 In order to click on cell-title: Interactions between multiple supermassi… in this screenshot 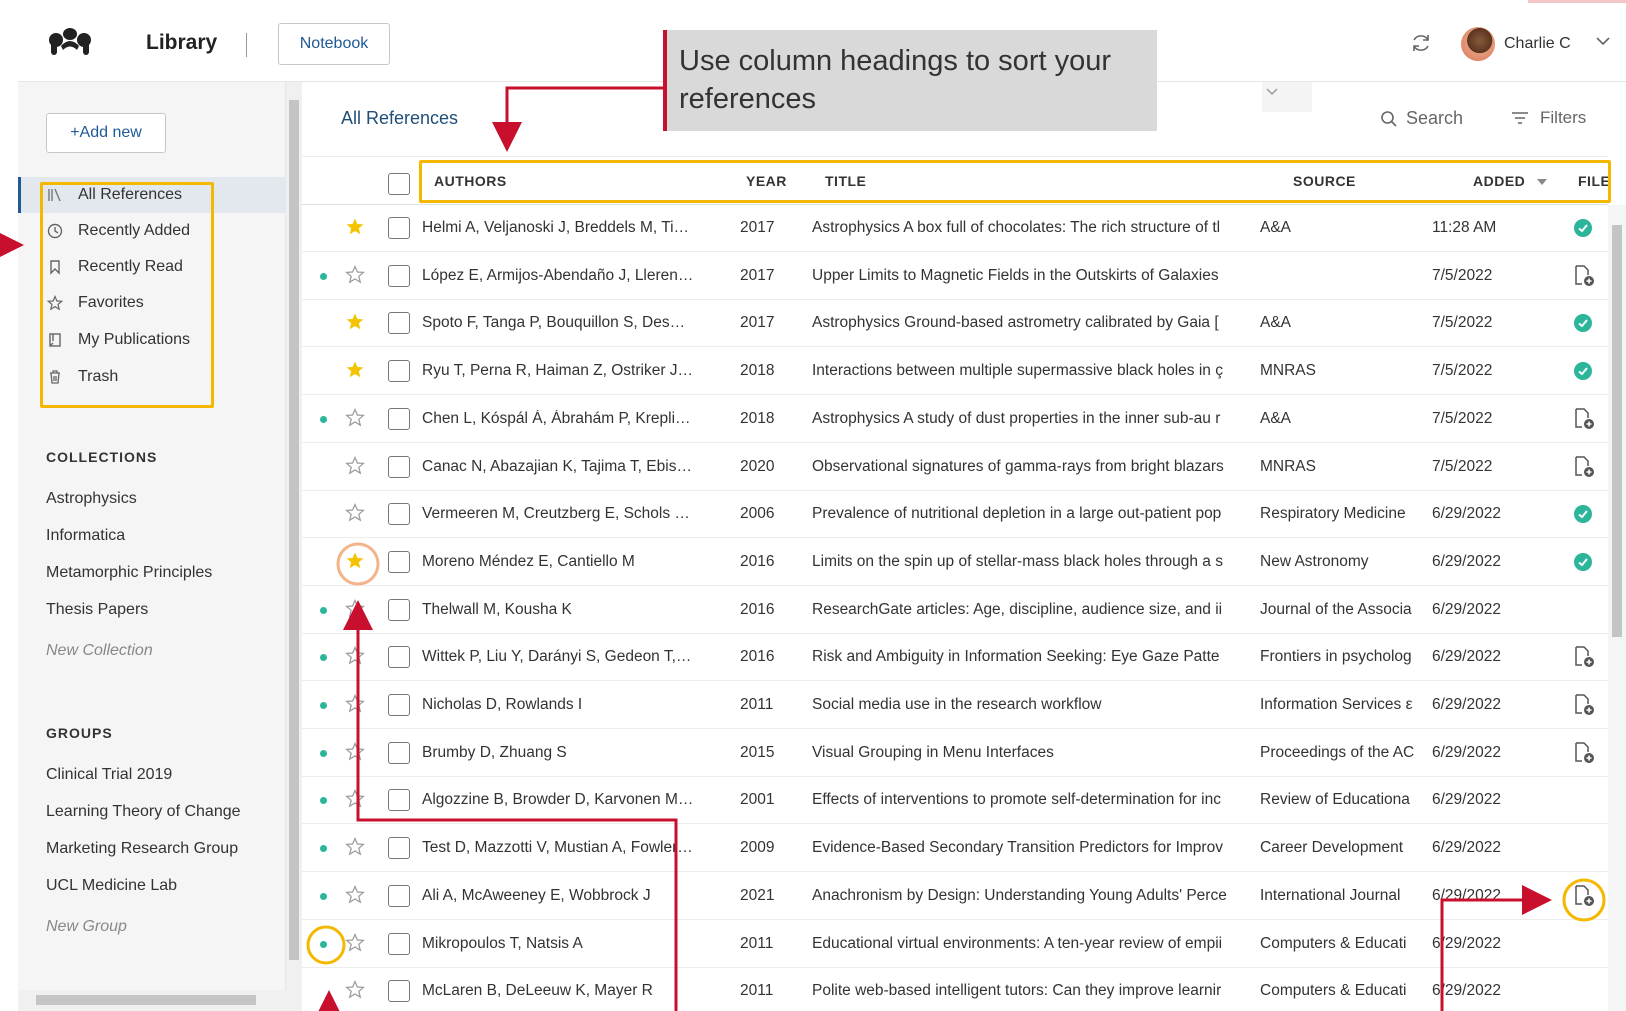, I will do `click(1017, 371)`.